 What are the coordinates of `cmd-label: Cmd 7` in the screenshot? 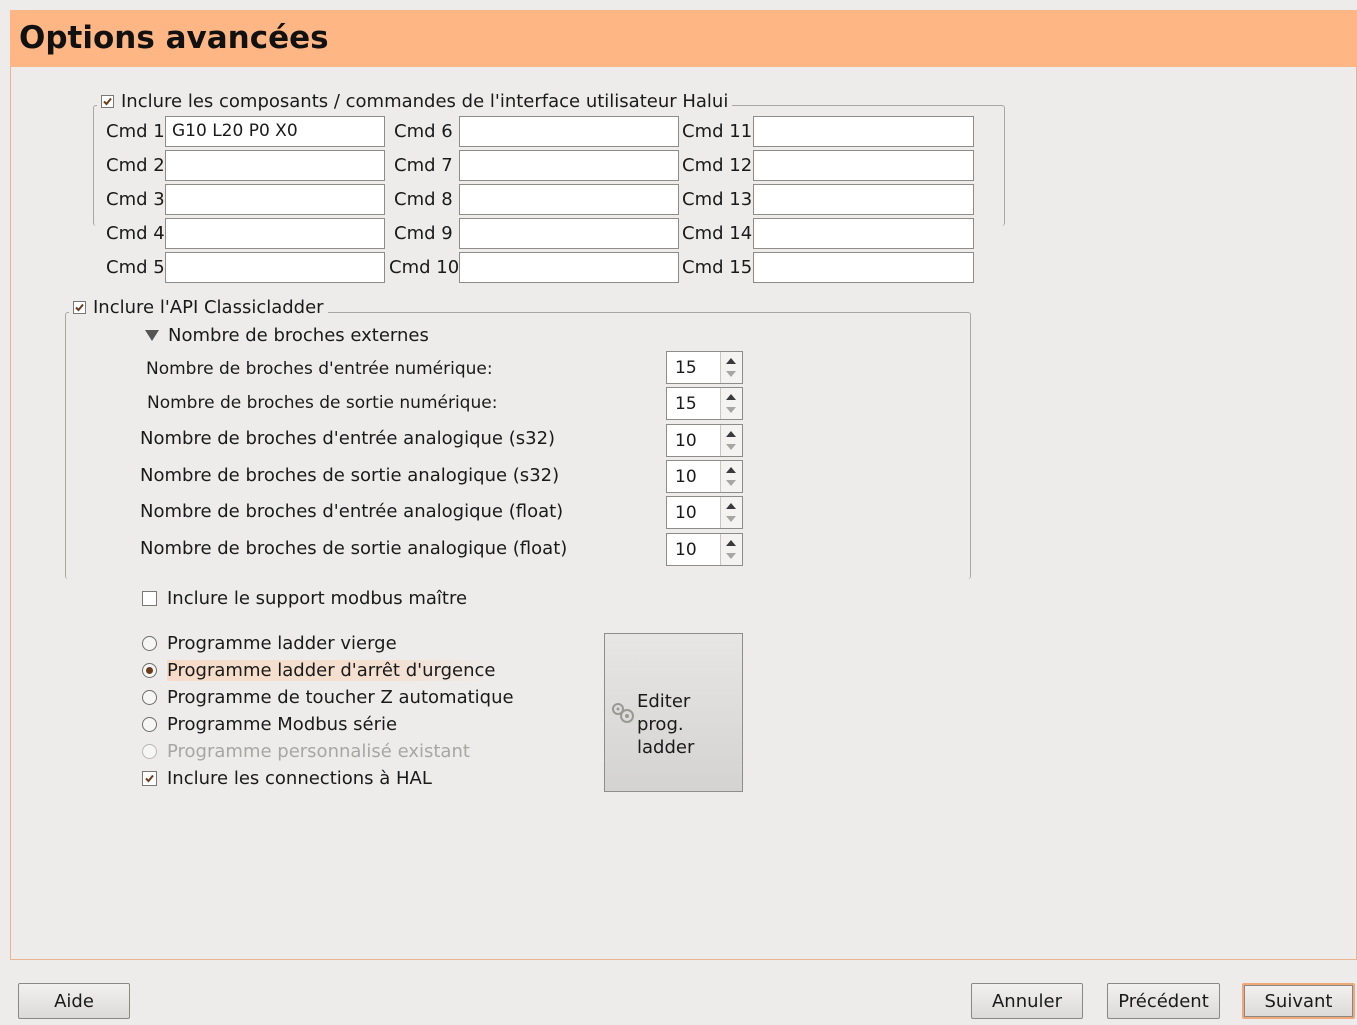 It's located at (423, 165).